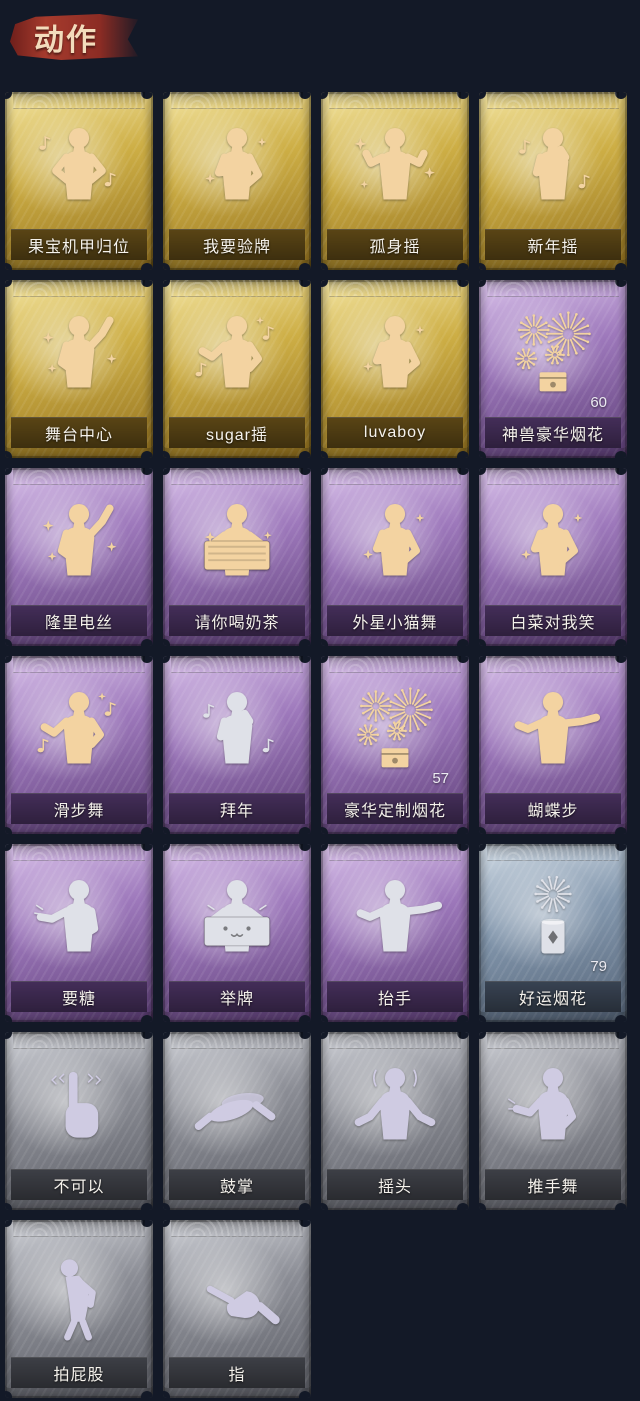 This screenshot has width=640, height=1401. What do you see at coordinates (395, 745) in the screenshot?
I see `emote-card: 57 豪华定制烟花` at bounding box center [395, 745].